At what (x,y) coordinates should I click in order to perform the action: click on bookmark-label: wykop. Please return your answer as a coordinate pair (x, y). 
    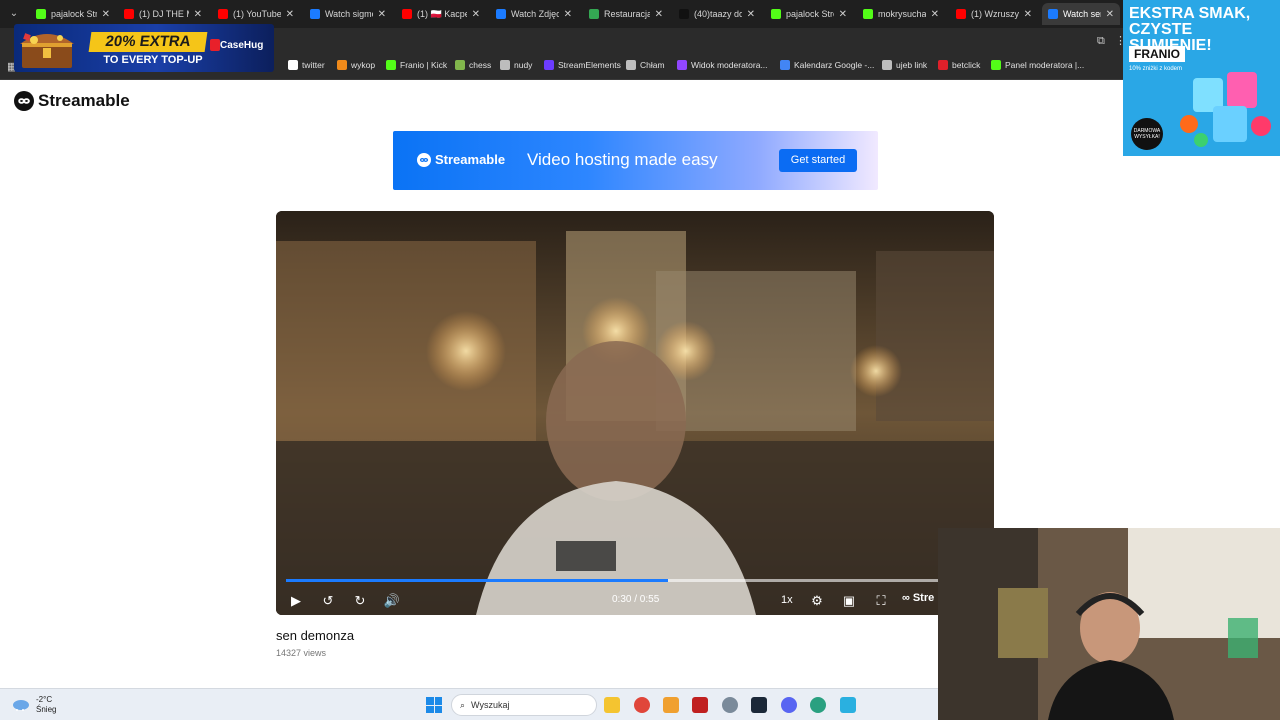
    Looking at the image, I should click on (363, 65).